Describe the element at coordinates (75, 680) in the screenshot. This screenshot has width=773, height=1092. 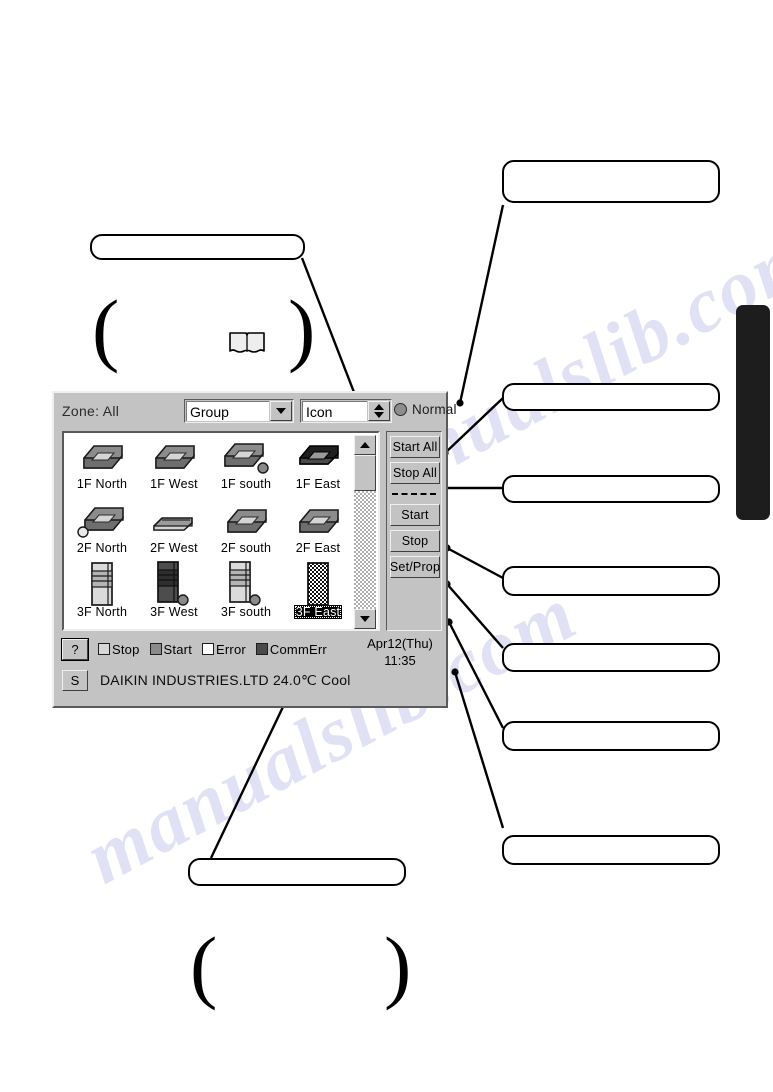
I see `s-button: S` at that location.